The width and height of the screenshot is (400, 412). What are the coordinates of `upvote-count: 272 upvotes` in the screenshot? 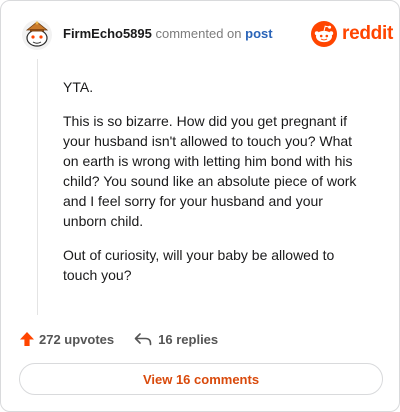 It's located at (77, 339).